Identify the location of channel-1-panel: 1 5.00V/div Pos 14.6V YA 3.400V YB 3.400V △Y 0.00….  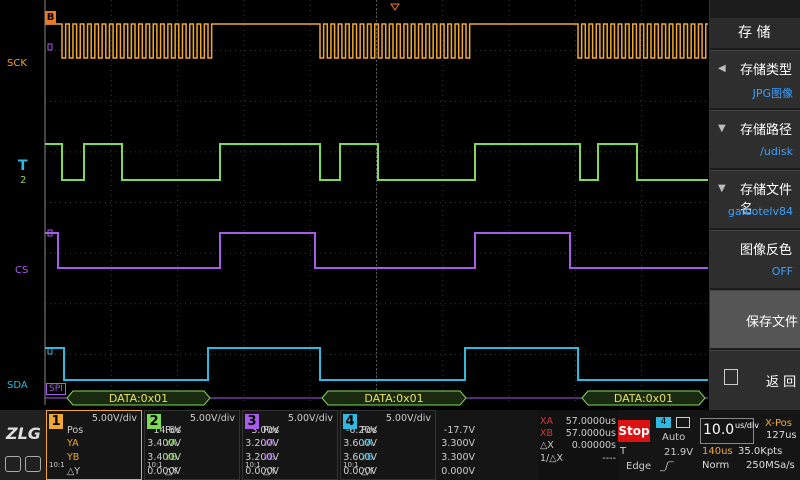
(113, 445).